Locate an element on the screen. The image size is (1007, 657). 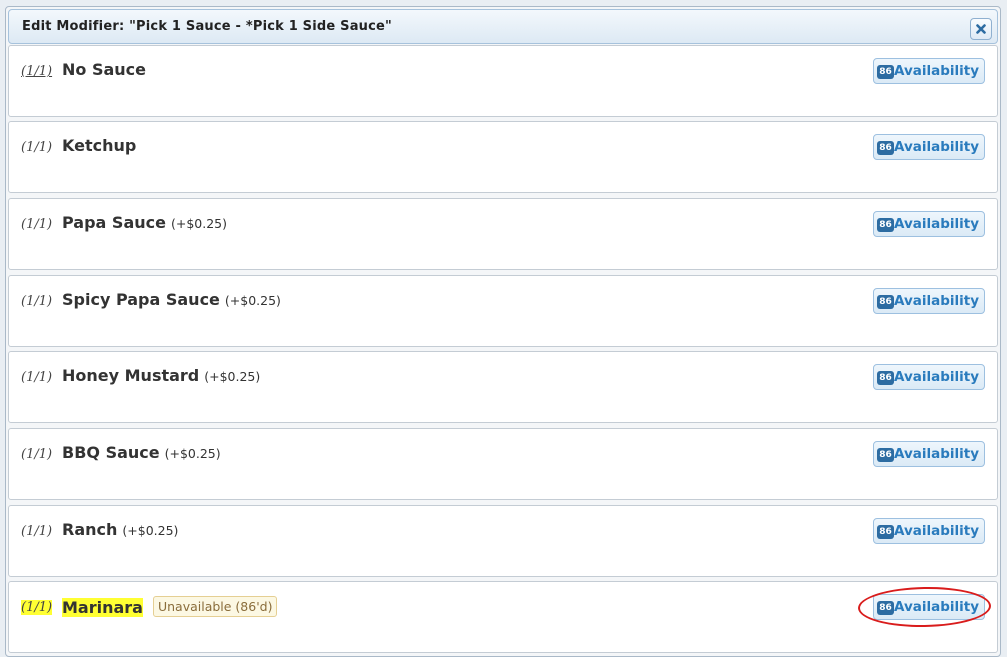
modifier-name-text: No Sauce is located at coordinates (104, 69).